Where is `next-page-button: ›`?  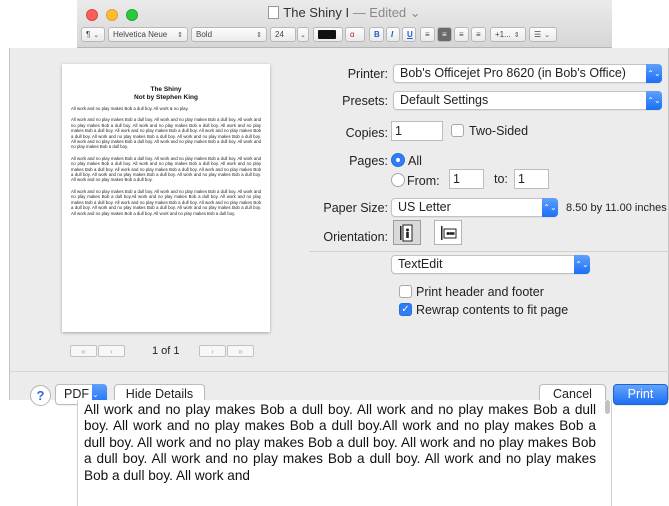
next-page-button: › is located at coordinates (212, 351).